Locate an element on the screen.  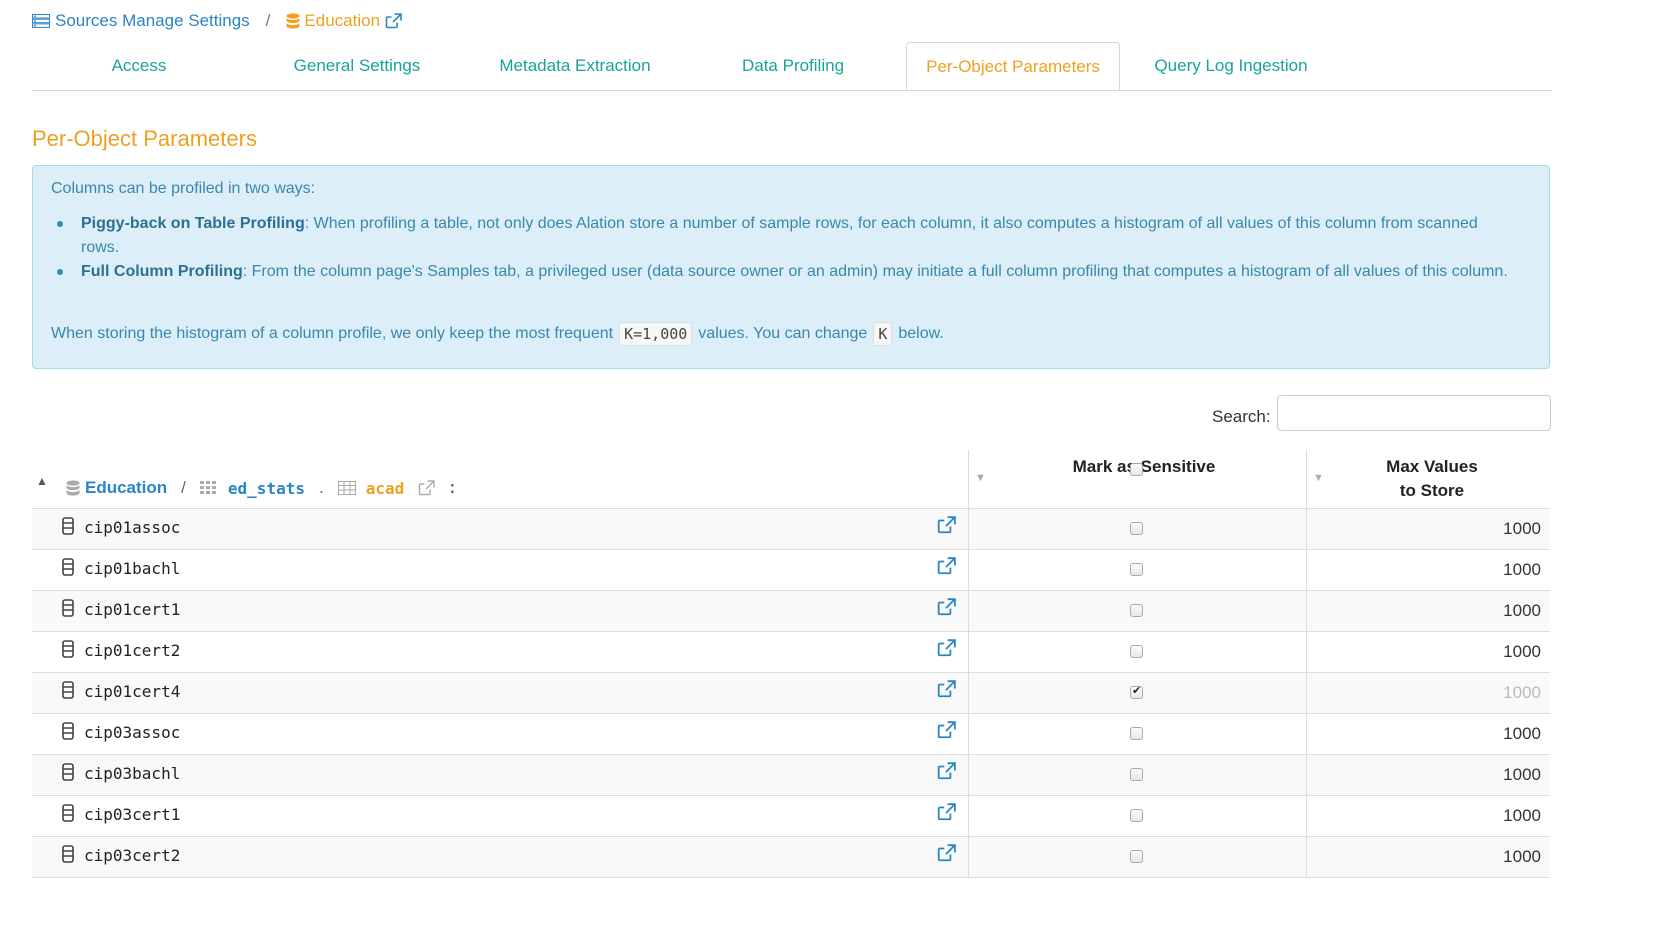
max-values-column-header: ▼ Max Values to Store is located at coordinates (1428, 479).